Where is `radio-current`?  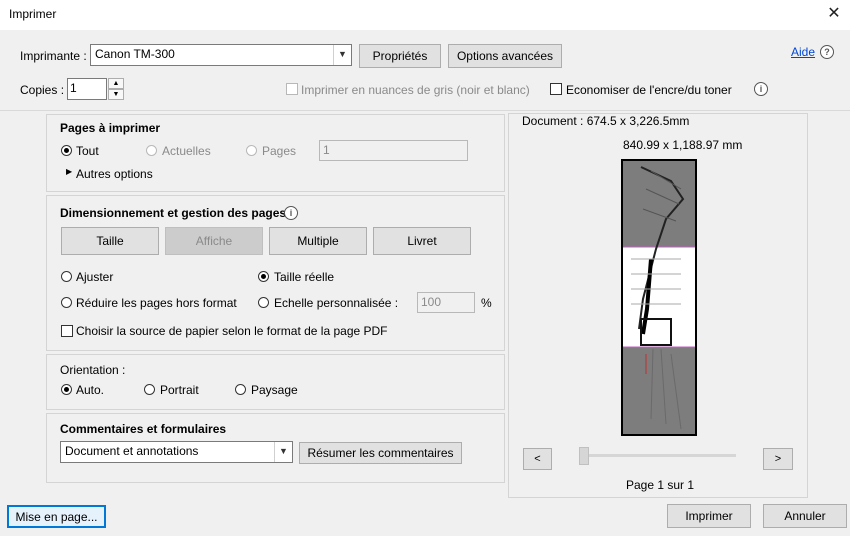
radio-current is located at coordinates (151, 150).